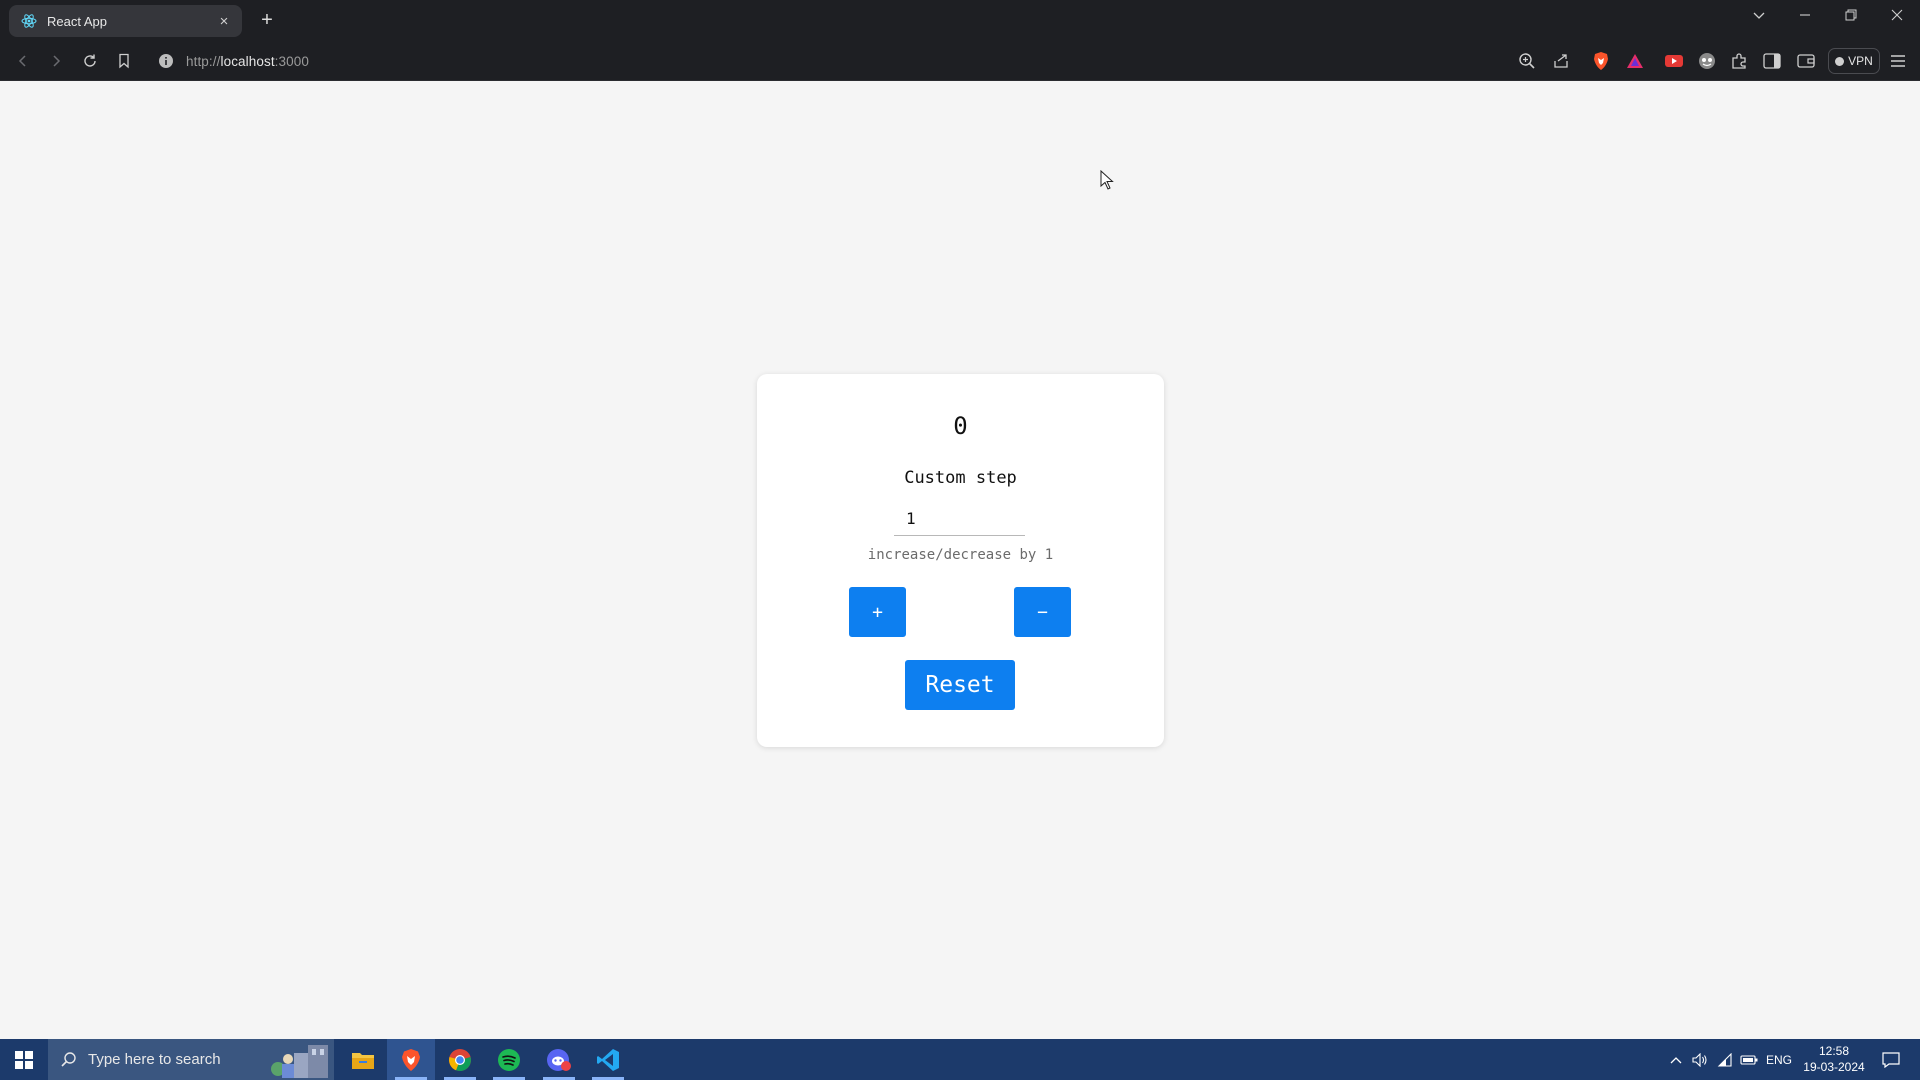 The width and height of the screenshot is (1920, 1080). What do you see at coordinates (29, 21) in the screenshot?
I see `react-logo-icon` at bounding box center [29, 21].